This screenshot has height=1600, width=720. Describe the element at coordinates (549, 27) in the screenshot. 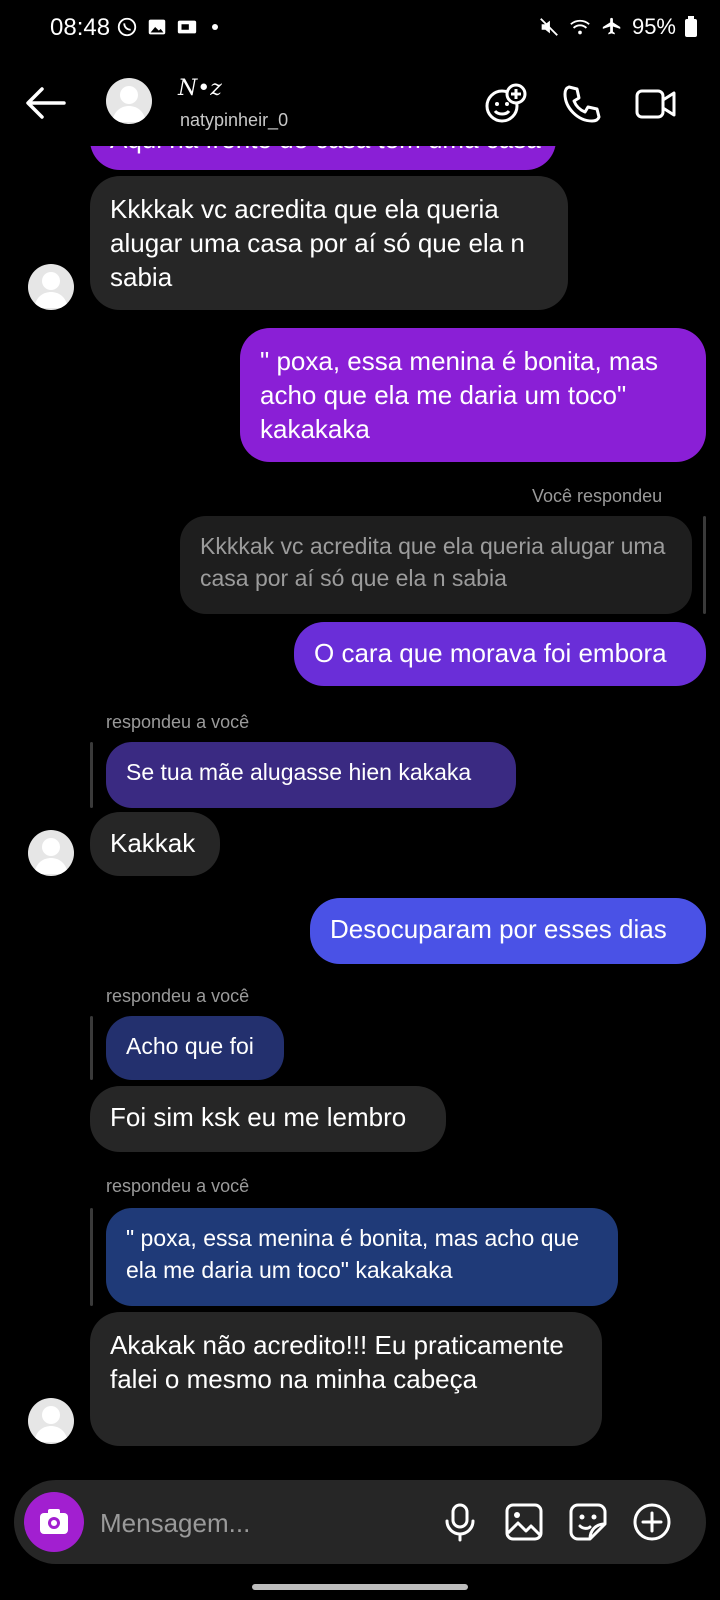

I see `mute-icon` at that location.